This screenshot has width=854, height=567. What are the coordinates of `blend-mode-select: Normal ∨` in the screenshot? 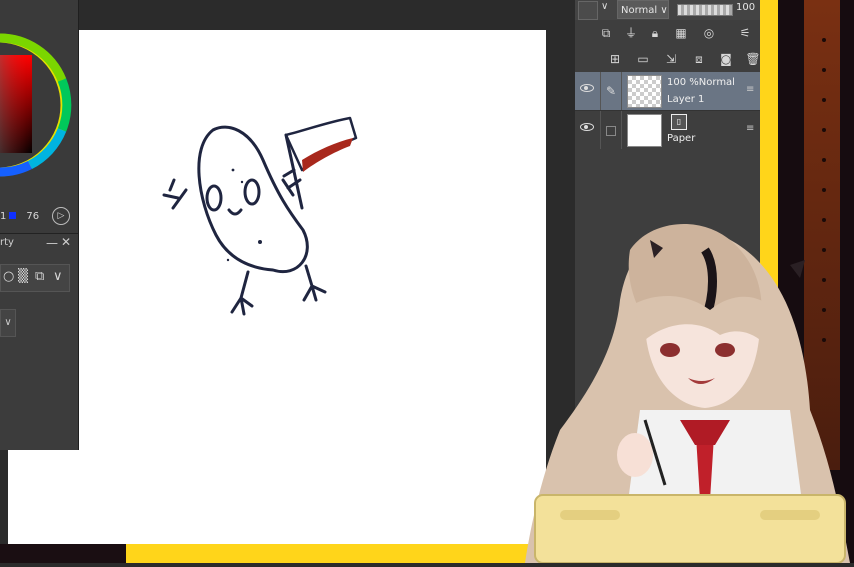 It's located at (643, 9).